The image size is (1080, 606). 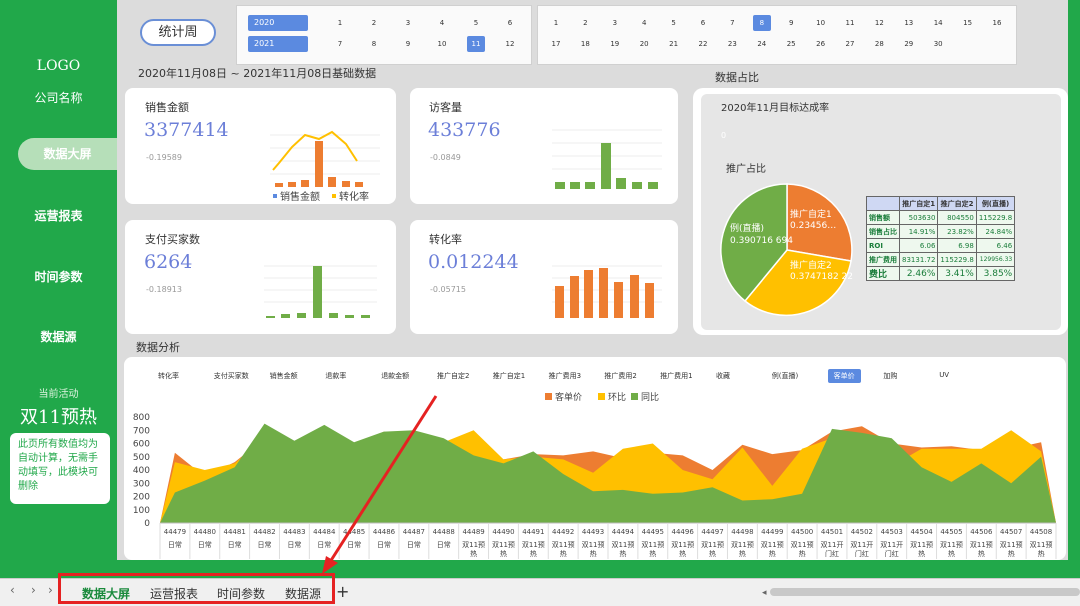 What do you see at coordinates (58, 216) in the screenshot?
I see `sidebar-item-reports: 运营报表` at bounding box center [58, 216].